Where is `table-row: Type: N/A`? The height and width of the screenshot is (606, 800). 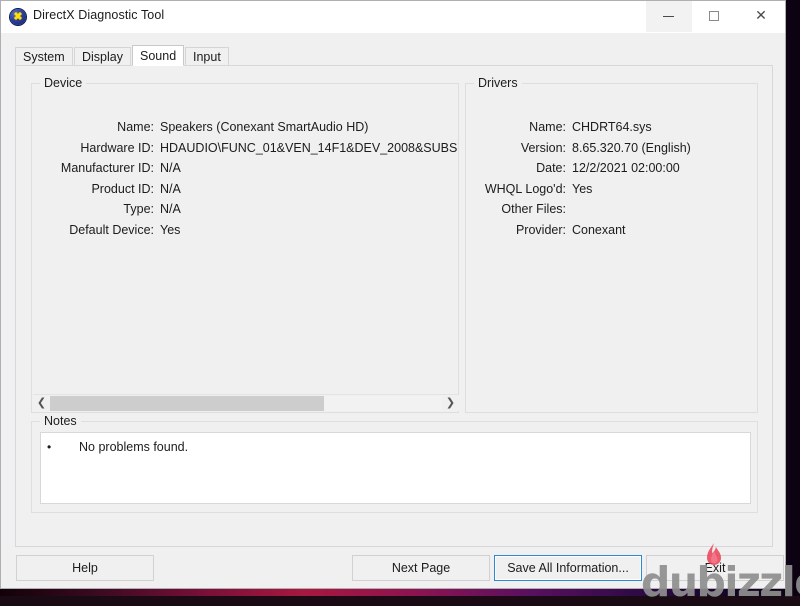
table-row: Type: N/A is located at coordinates (245, 212).